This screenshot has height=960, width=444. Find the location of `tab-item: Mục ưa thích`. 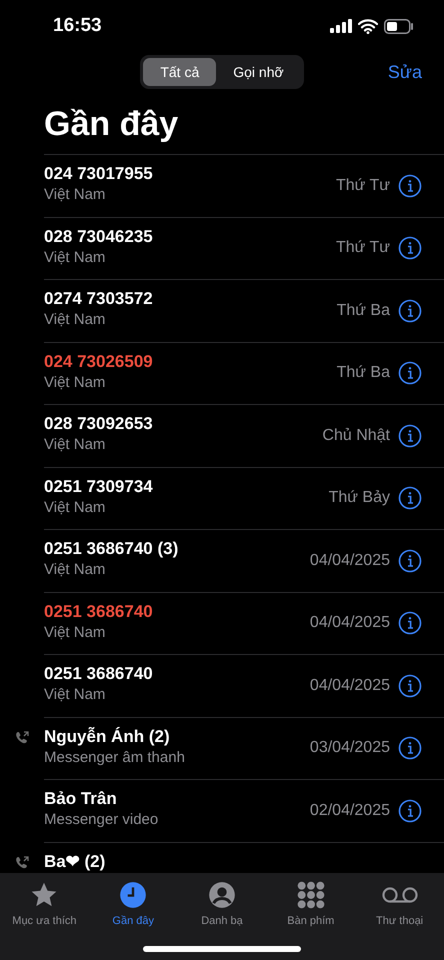

tab-item: Mục ưa thích is located at coordinates (44, 905).